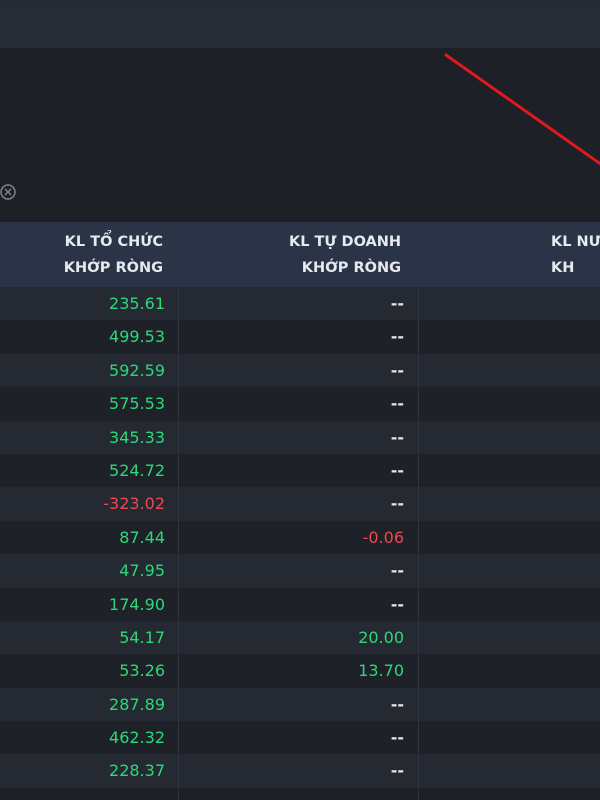  I want to click on table-row: 499.53 --, so click(300, 337).